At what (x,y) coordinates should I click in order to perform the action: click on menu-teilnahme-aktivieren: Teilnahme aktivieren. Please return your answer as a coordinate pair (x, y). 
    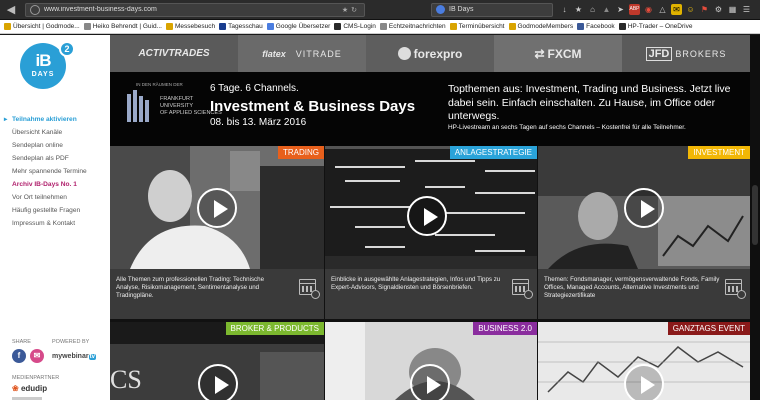
    Looking at the image, I should click on (60, 119).